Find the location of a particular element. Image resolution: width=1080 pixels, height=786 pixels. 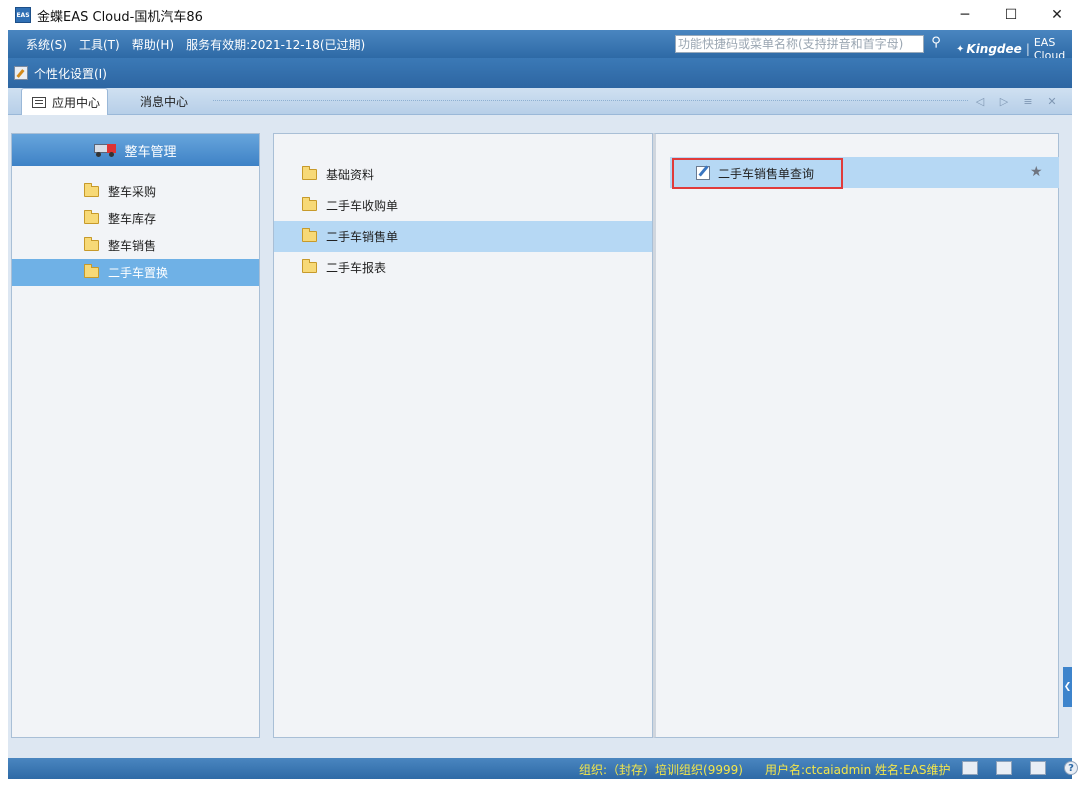

module-title: 整车管理 is located at coordinates (150, 152).